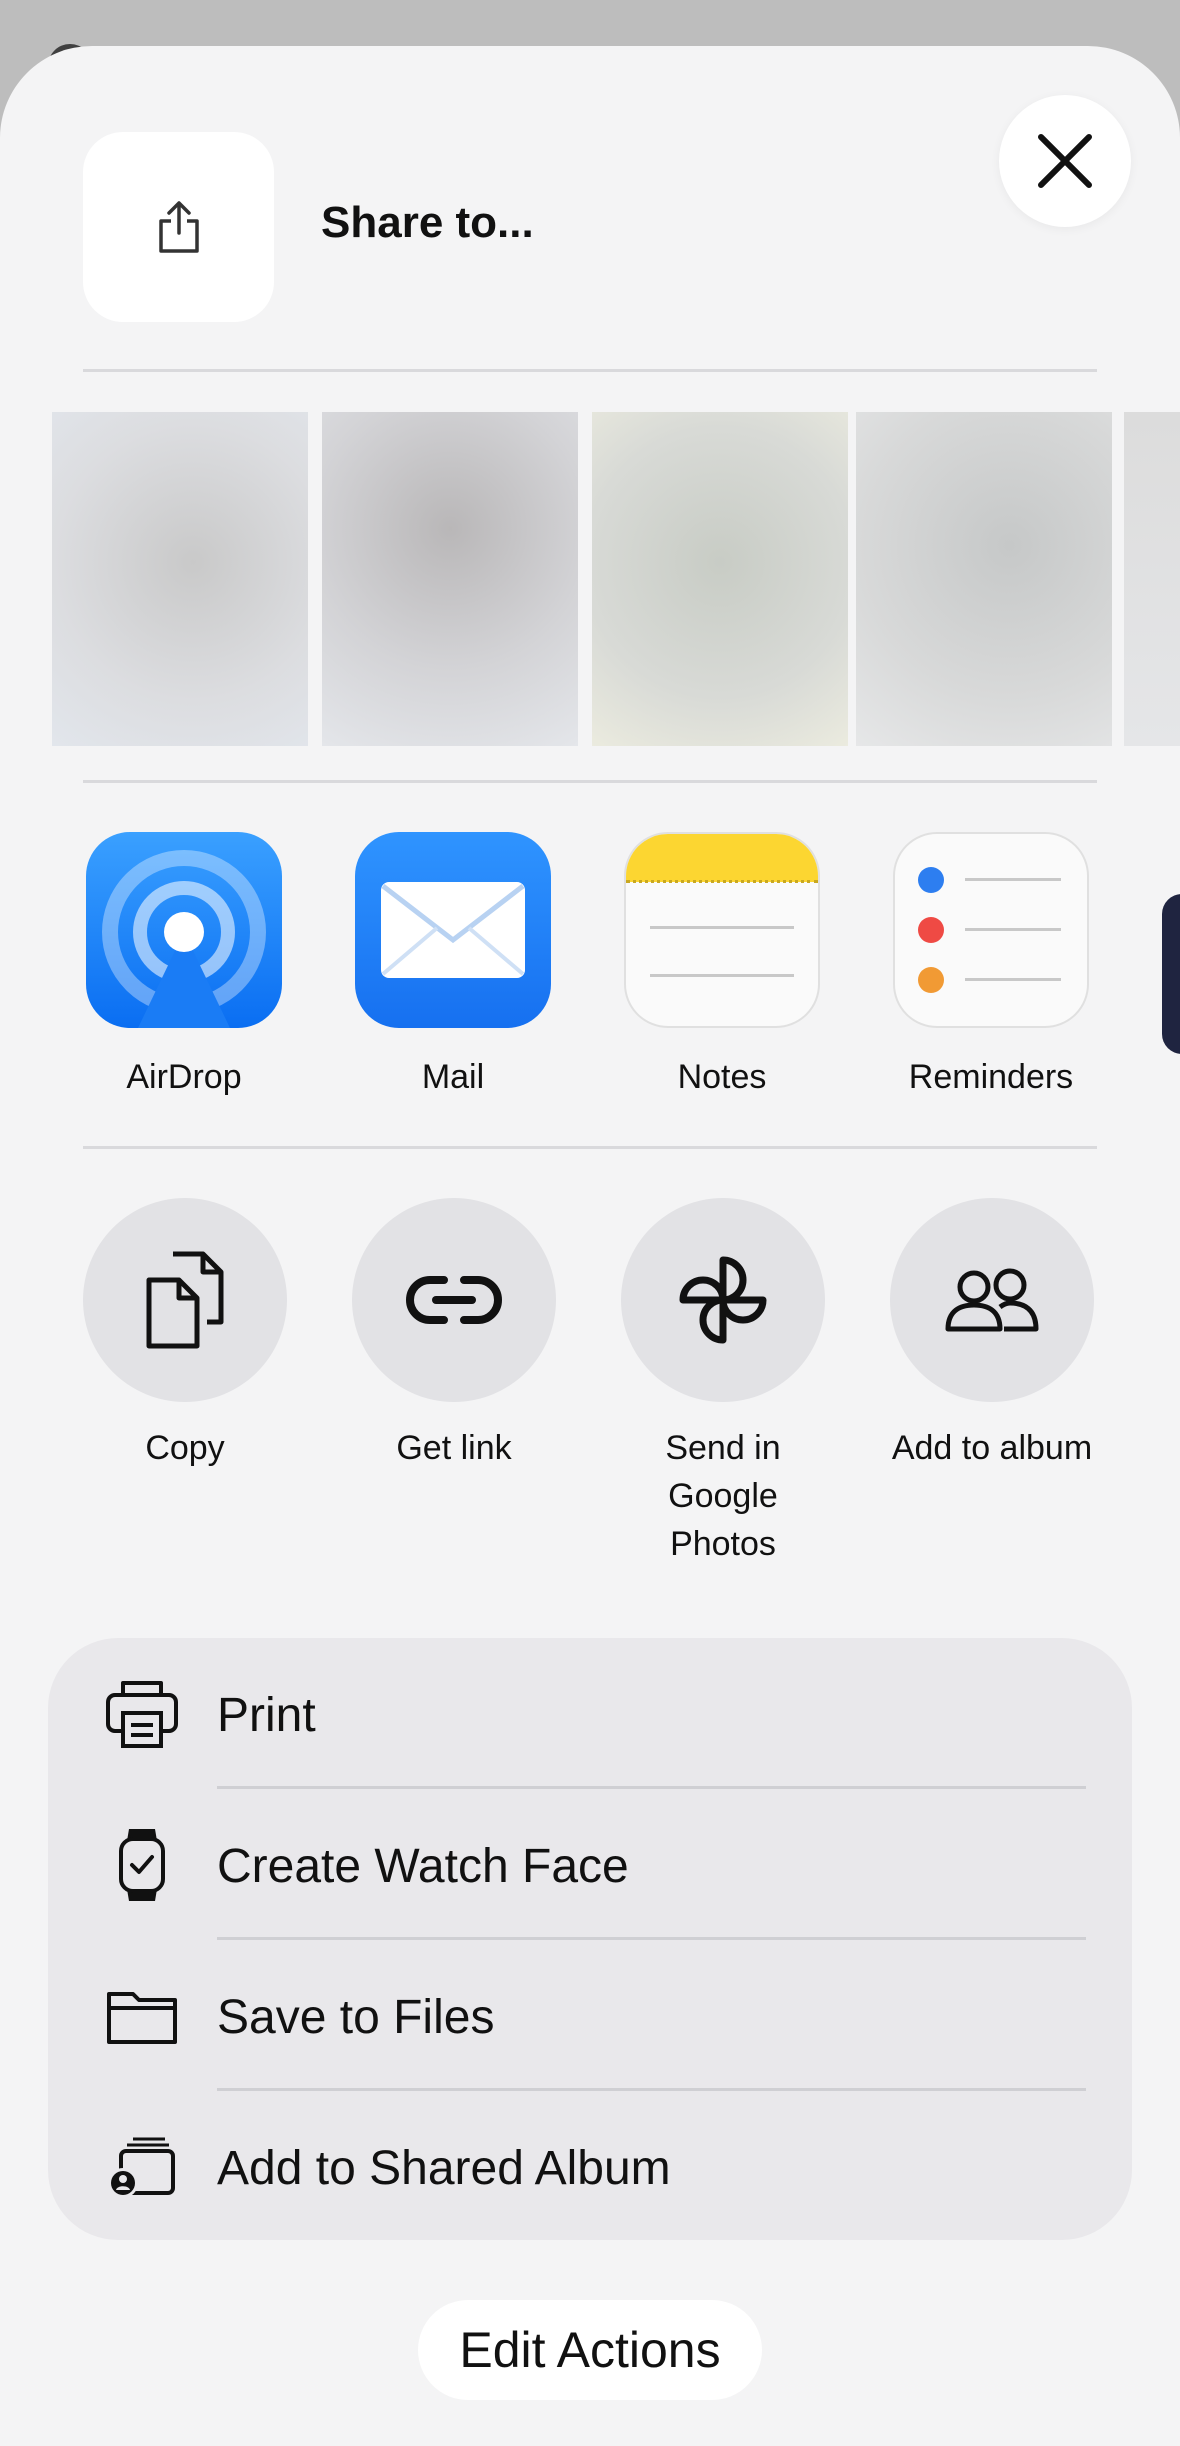 The width and height of the screenshot is (1180, 2446). I want to click on action-add-to-album: Add to album, so click(992, 1335).